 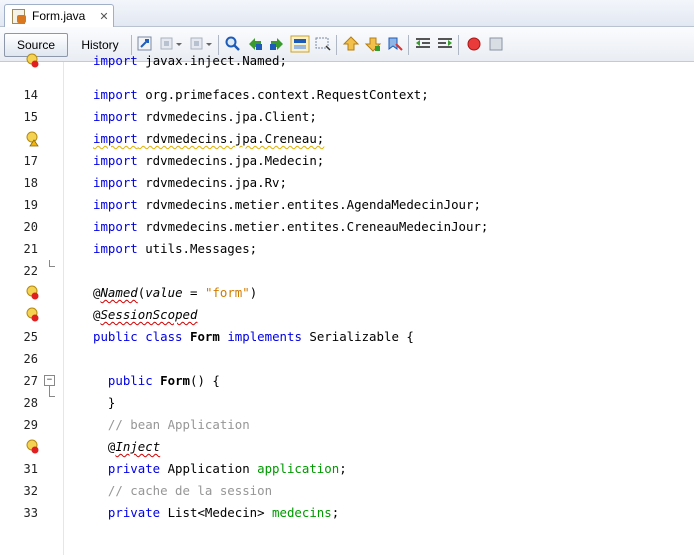 What do you see at coordinates (19, 16) in the screenshot?
I see `java-file-icon` at bounding box center [19, 16].